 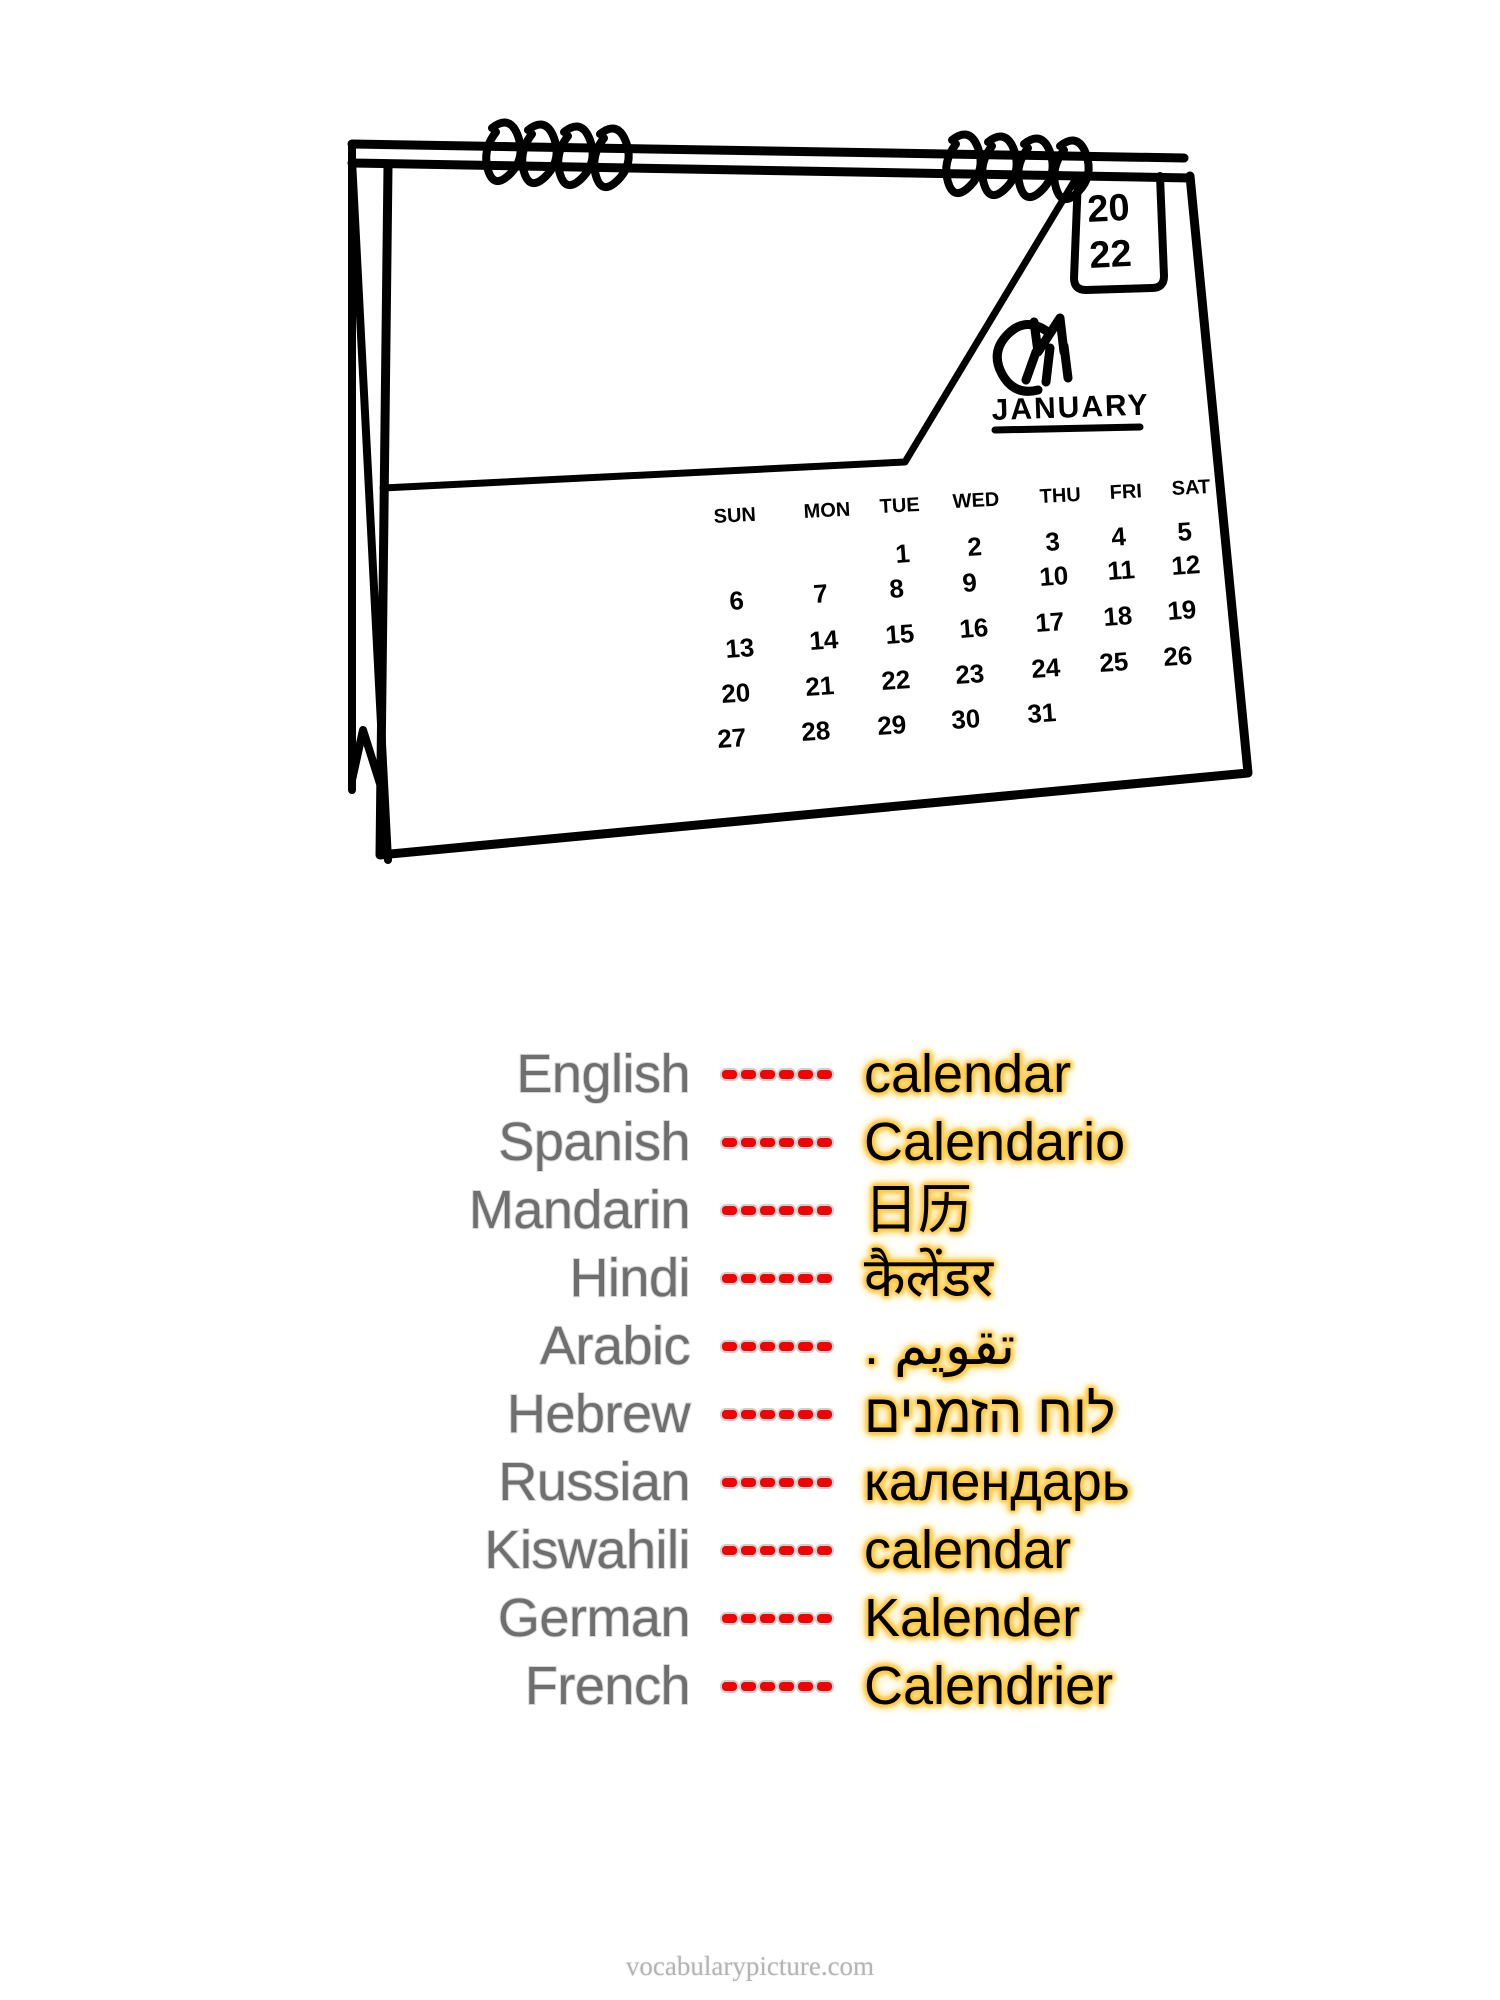 I want to click on svg-text: 31, so click(x=1041, y=713).